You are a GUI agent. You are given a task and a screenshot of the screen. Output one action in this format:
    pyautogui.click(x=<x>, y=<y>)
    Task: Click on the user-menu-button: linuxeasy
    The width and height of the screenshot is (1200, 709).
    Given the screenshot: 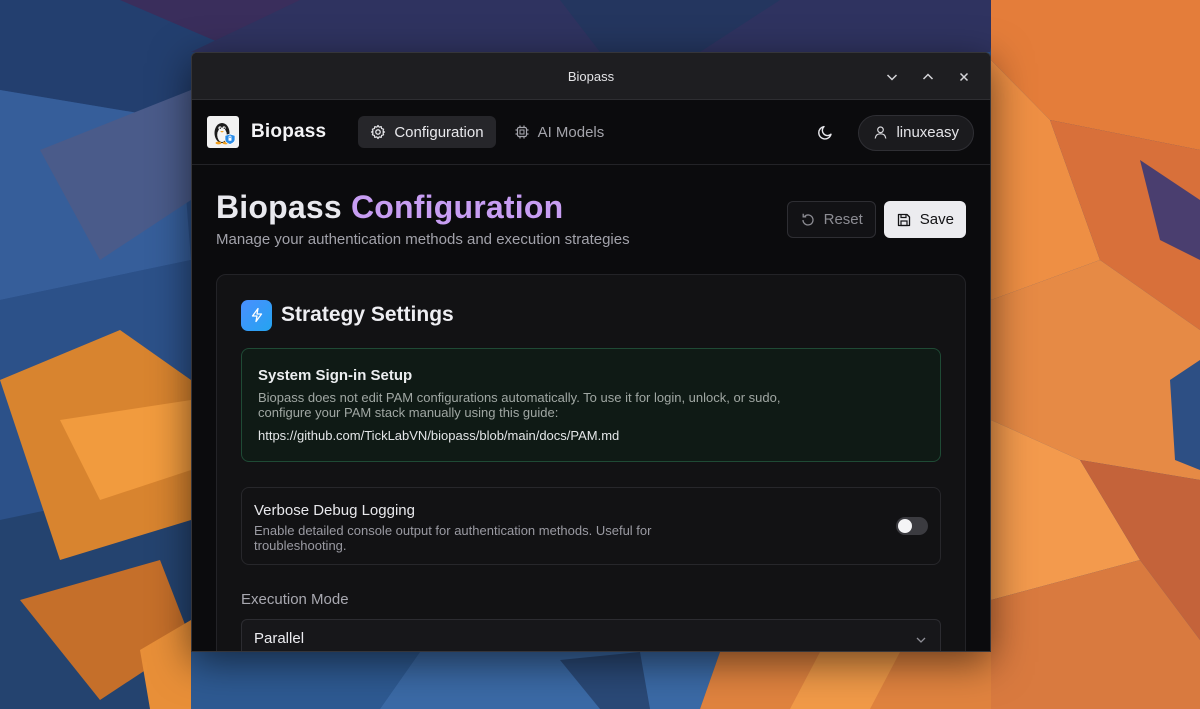 What is the action you would take?
    pyautogui.click(x=916, y=132)
    